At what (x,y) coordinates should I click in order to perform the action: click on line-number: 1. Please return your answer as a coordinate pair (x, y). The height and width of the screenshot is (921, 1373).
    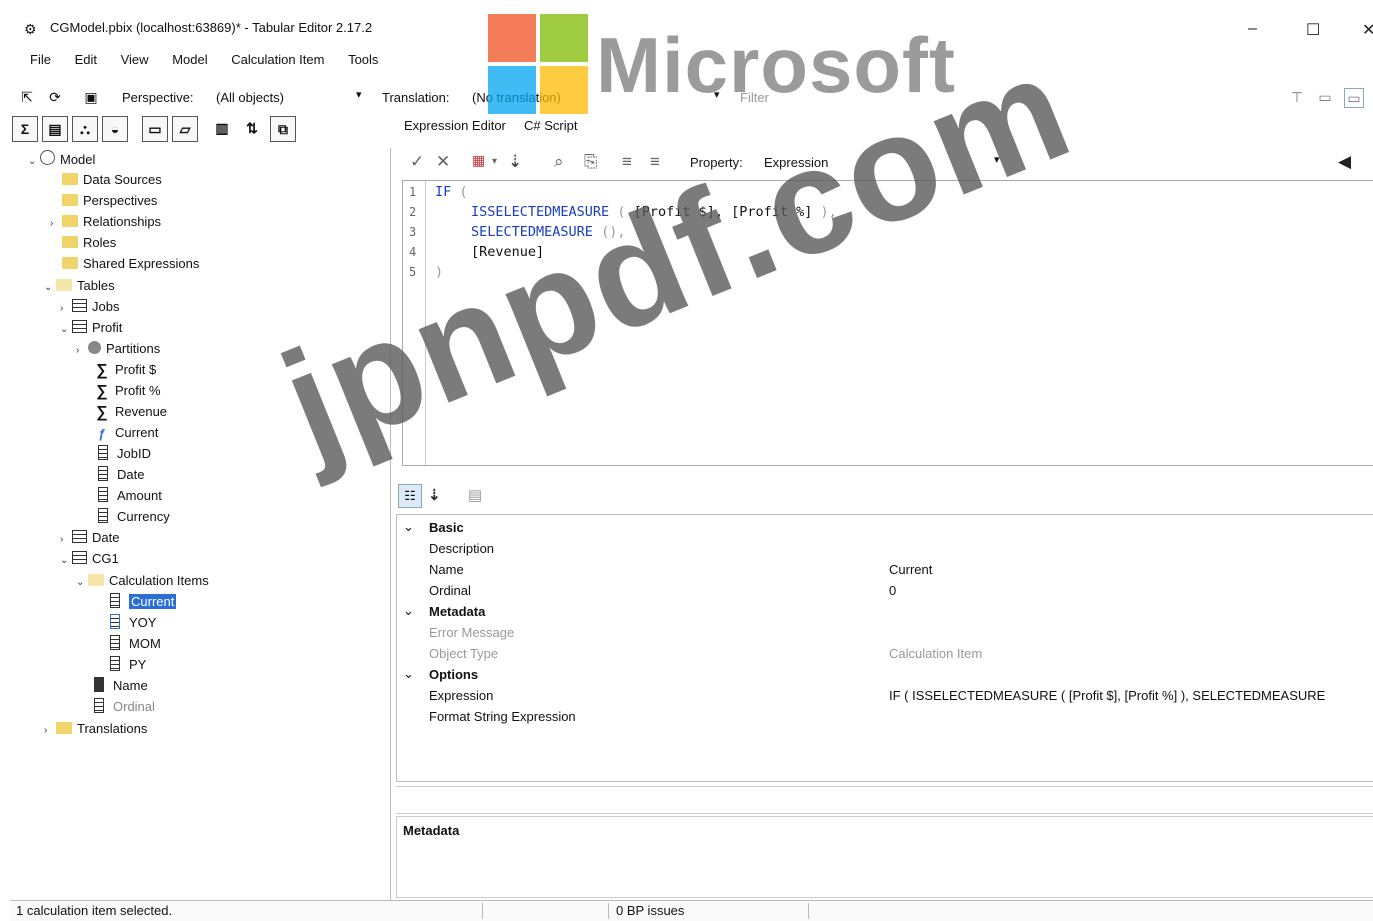
    Looking at the image, I should click on (413, 192).